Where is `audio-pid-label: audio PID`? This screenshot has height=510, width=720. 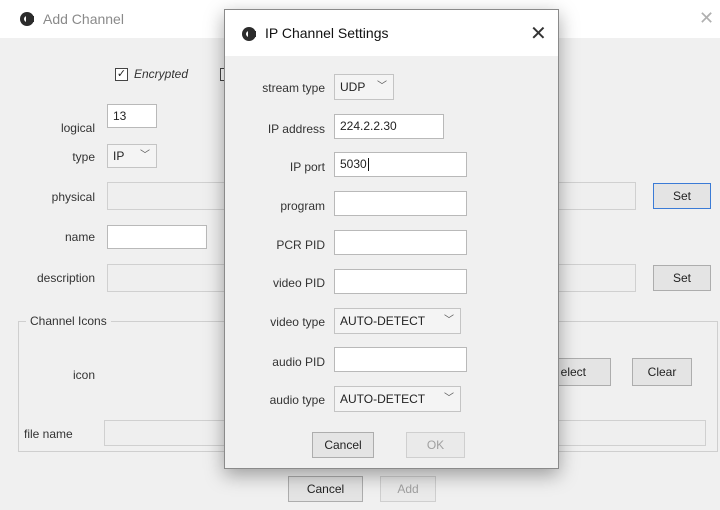 audio-pid-label: audio PID is located at coordinates (298, 362).